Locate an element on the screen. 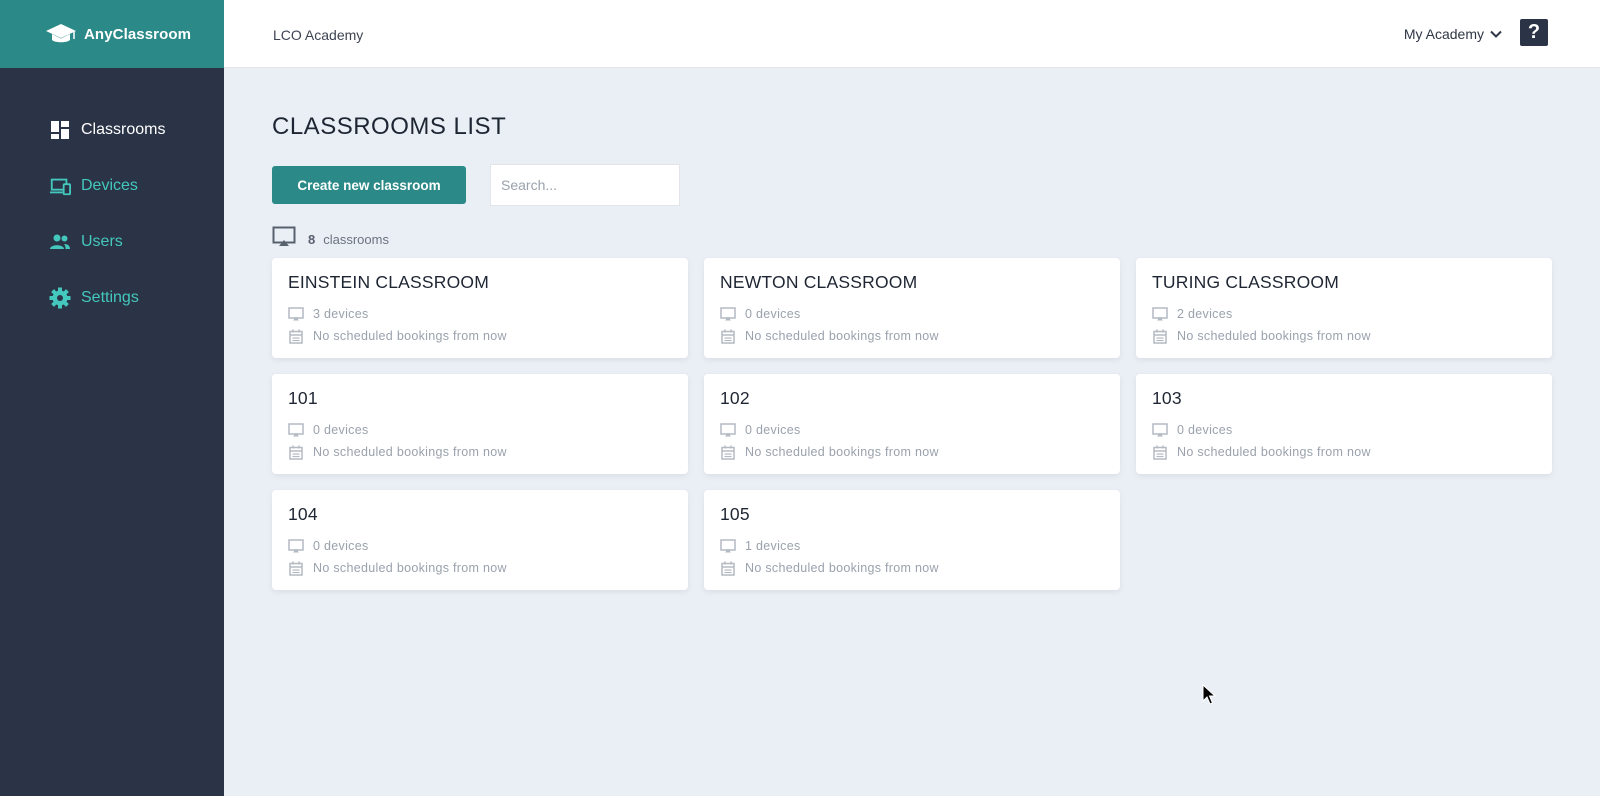 Image resolution: width=1600 pixels, height=796 pixels. graduation-cap-icon is located at coordinates (61, 34).